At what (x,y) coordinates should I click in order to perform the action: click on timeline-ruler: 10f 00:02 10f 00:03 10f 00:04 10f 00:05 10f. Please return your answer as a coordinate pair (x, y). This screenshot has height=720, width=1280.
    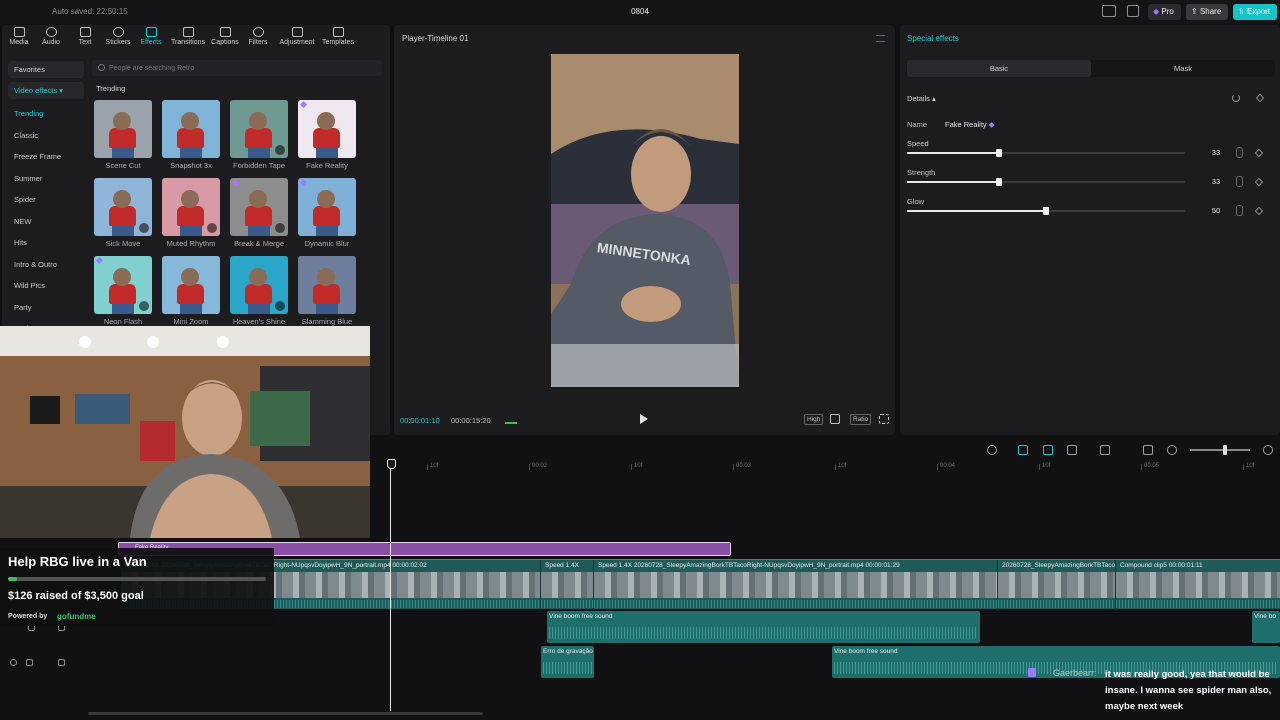
    Looking at the image, I should click on (825, 467).